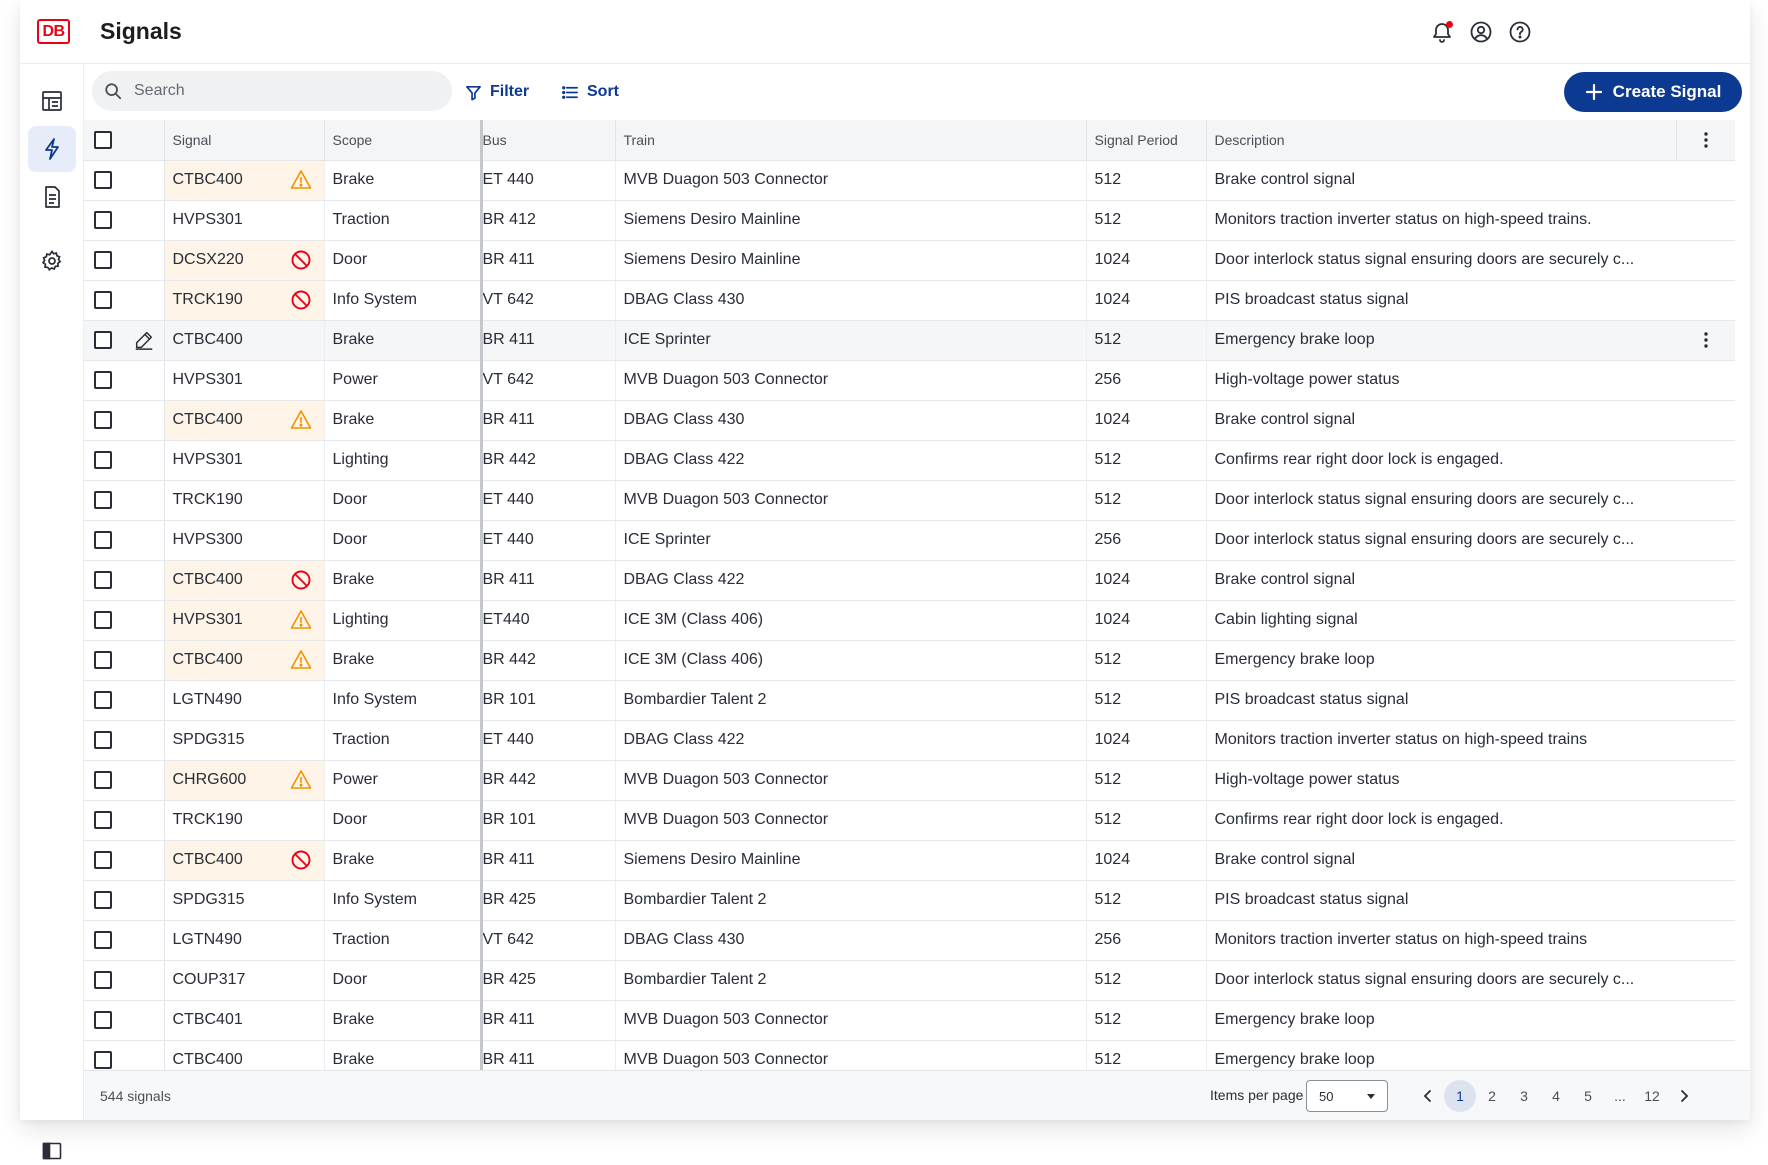  Describe the element at coordinates (52, 101) in the screenshot. I see `nav-item-dashboard` at that location.